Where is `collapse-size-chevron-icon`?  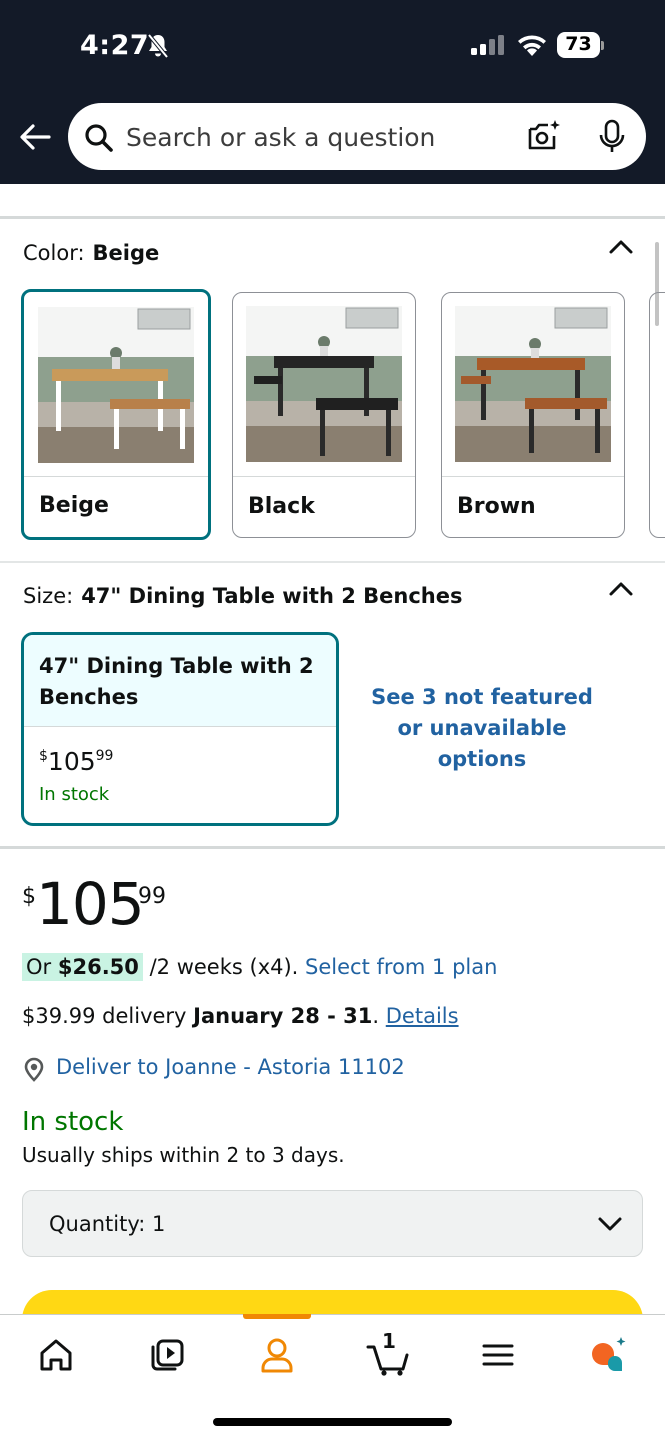 collapse-size-chevron-icon is located at coordinates (621, 589).